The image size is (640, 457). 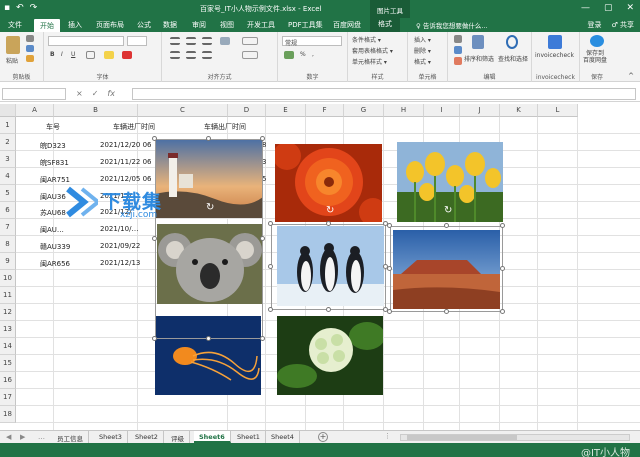 What do you see at coordinates (303, 54) in the screenshot?
I see `percent-icon: %` at bounding box center [303, 54].